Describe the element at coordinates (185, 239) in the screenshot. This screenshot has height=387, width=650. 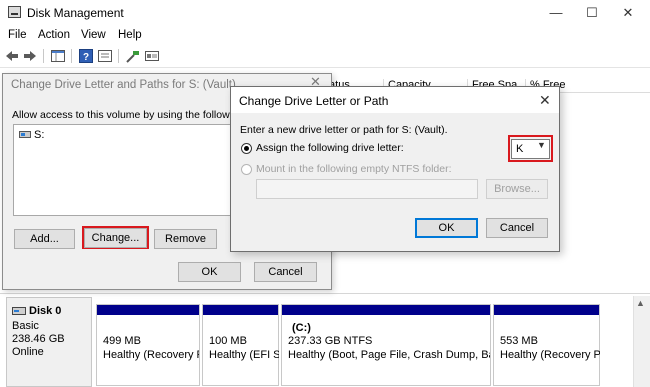
I see `remove-button: Remove` at that location.